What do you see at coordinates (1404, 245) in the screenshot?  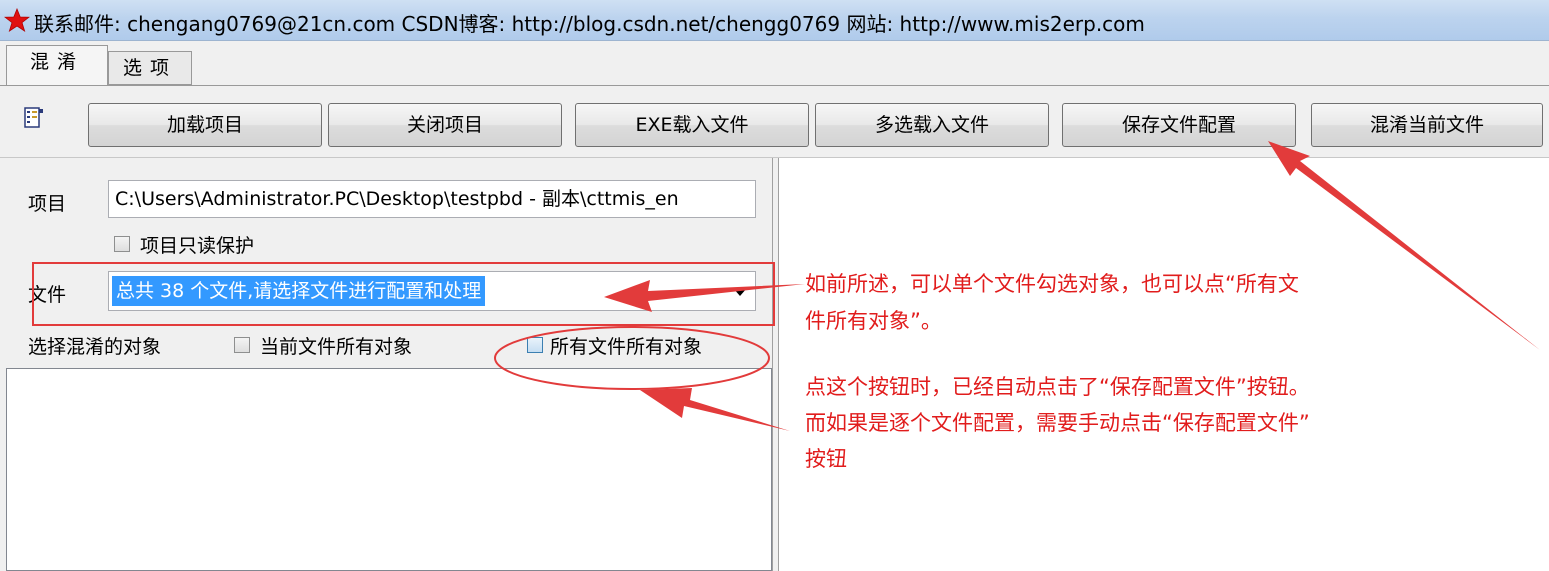 I see `annotation-arrow-to-save-button` at bounding box center [1404, 245].